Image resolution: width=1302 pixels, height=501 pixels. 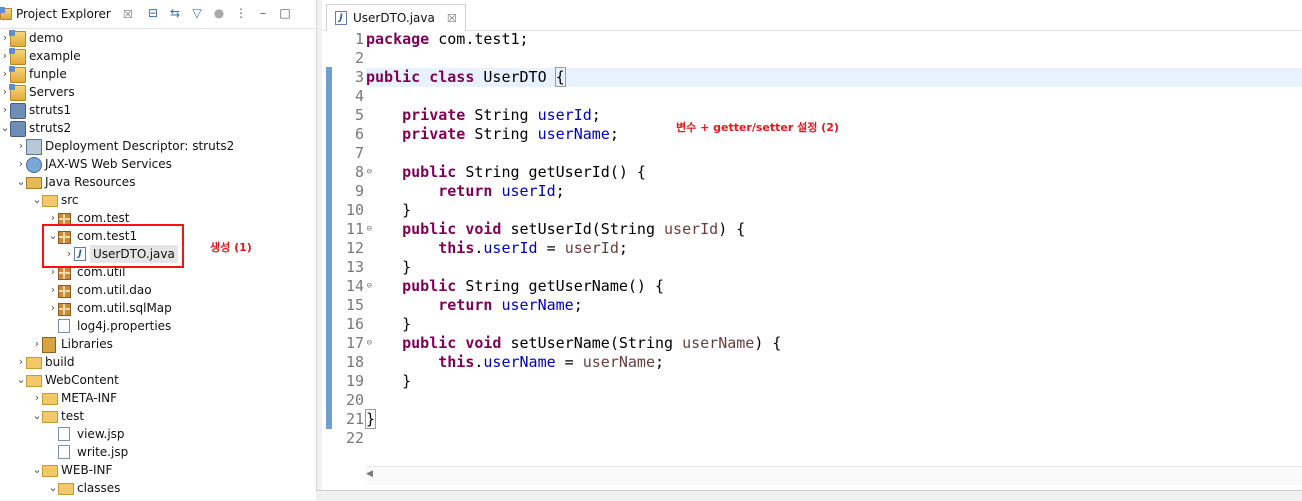 I want to click on tree-item-label: Libraries, so click(x=87, y=344).